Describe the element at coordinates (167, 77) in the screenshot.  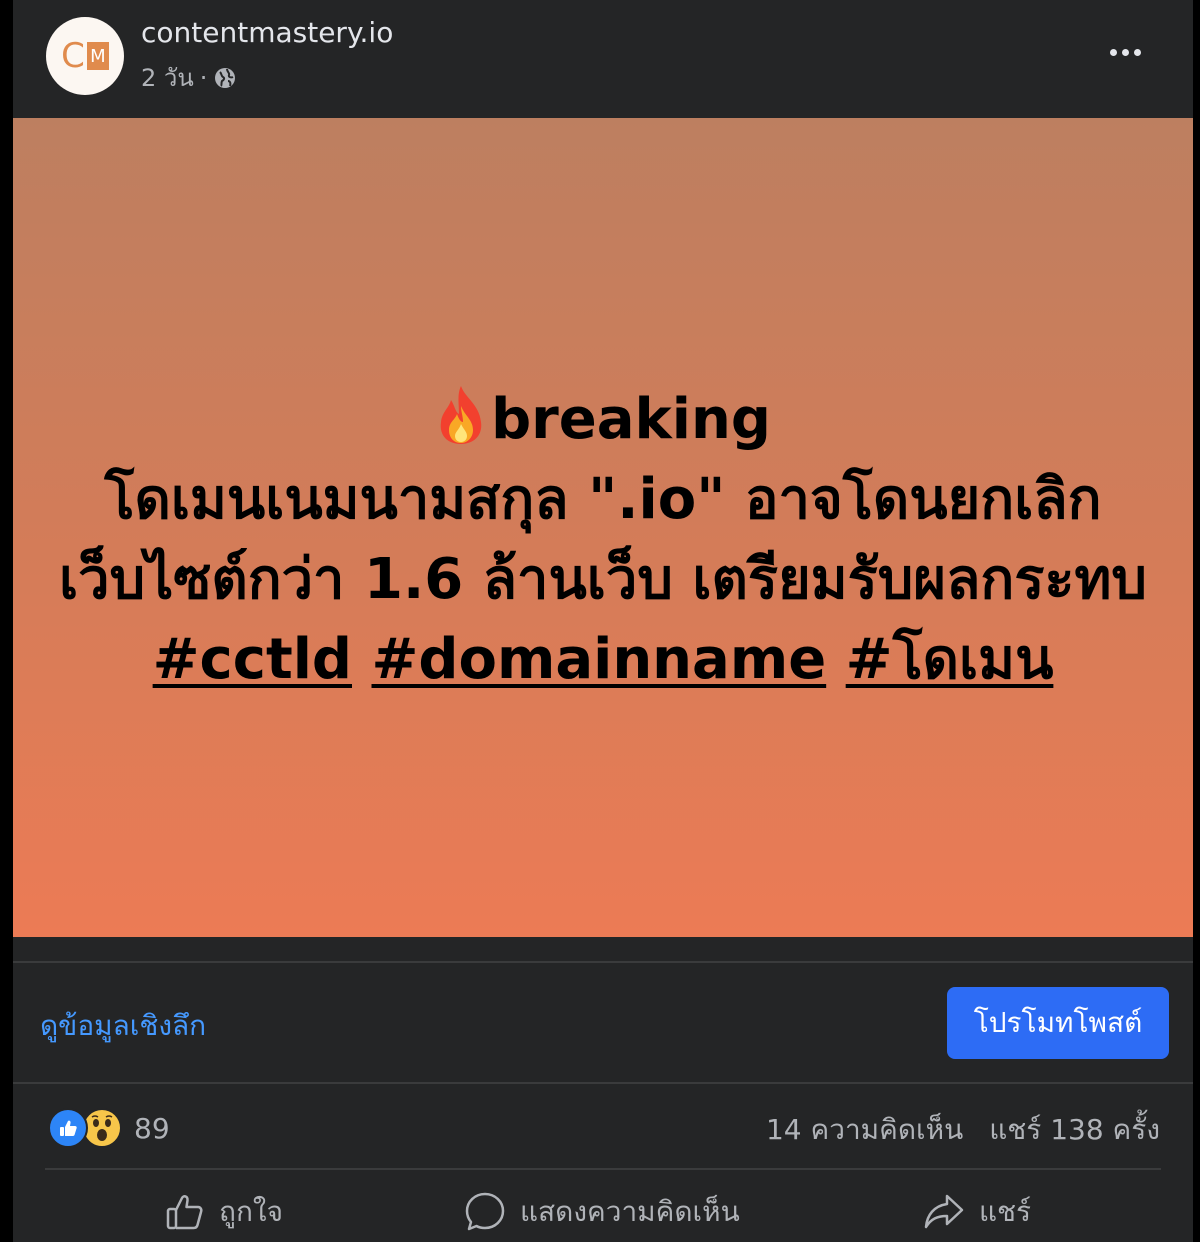
I see `post-time: 2 วัน` at that location.